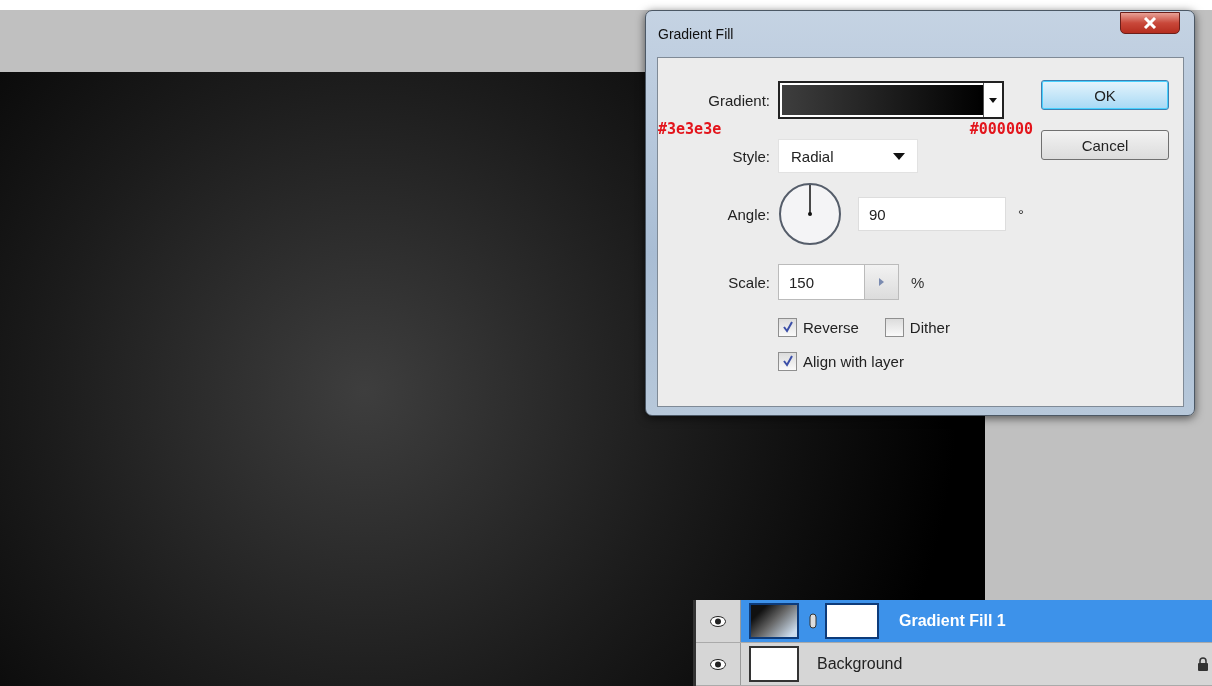  I want to click on link-icon, so click(813, 621).